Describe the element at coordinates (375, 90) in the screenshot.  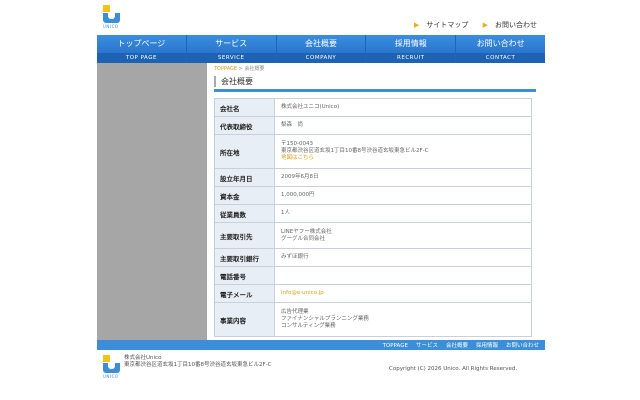
I see `title-underline` at that location.